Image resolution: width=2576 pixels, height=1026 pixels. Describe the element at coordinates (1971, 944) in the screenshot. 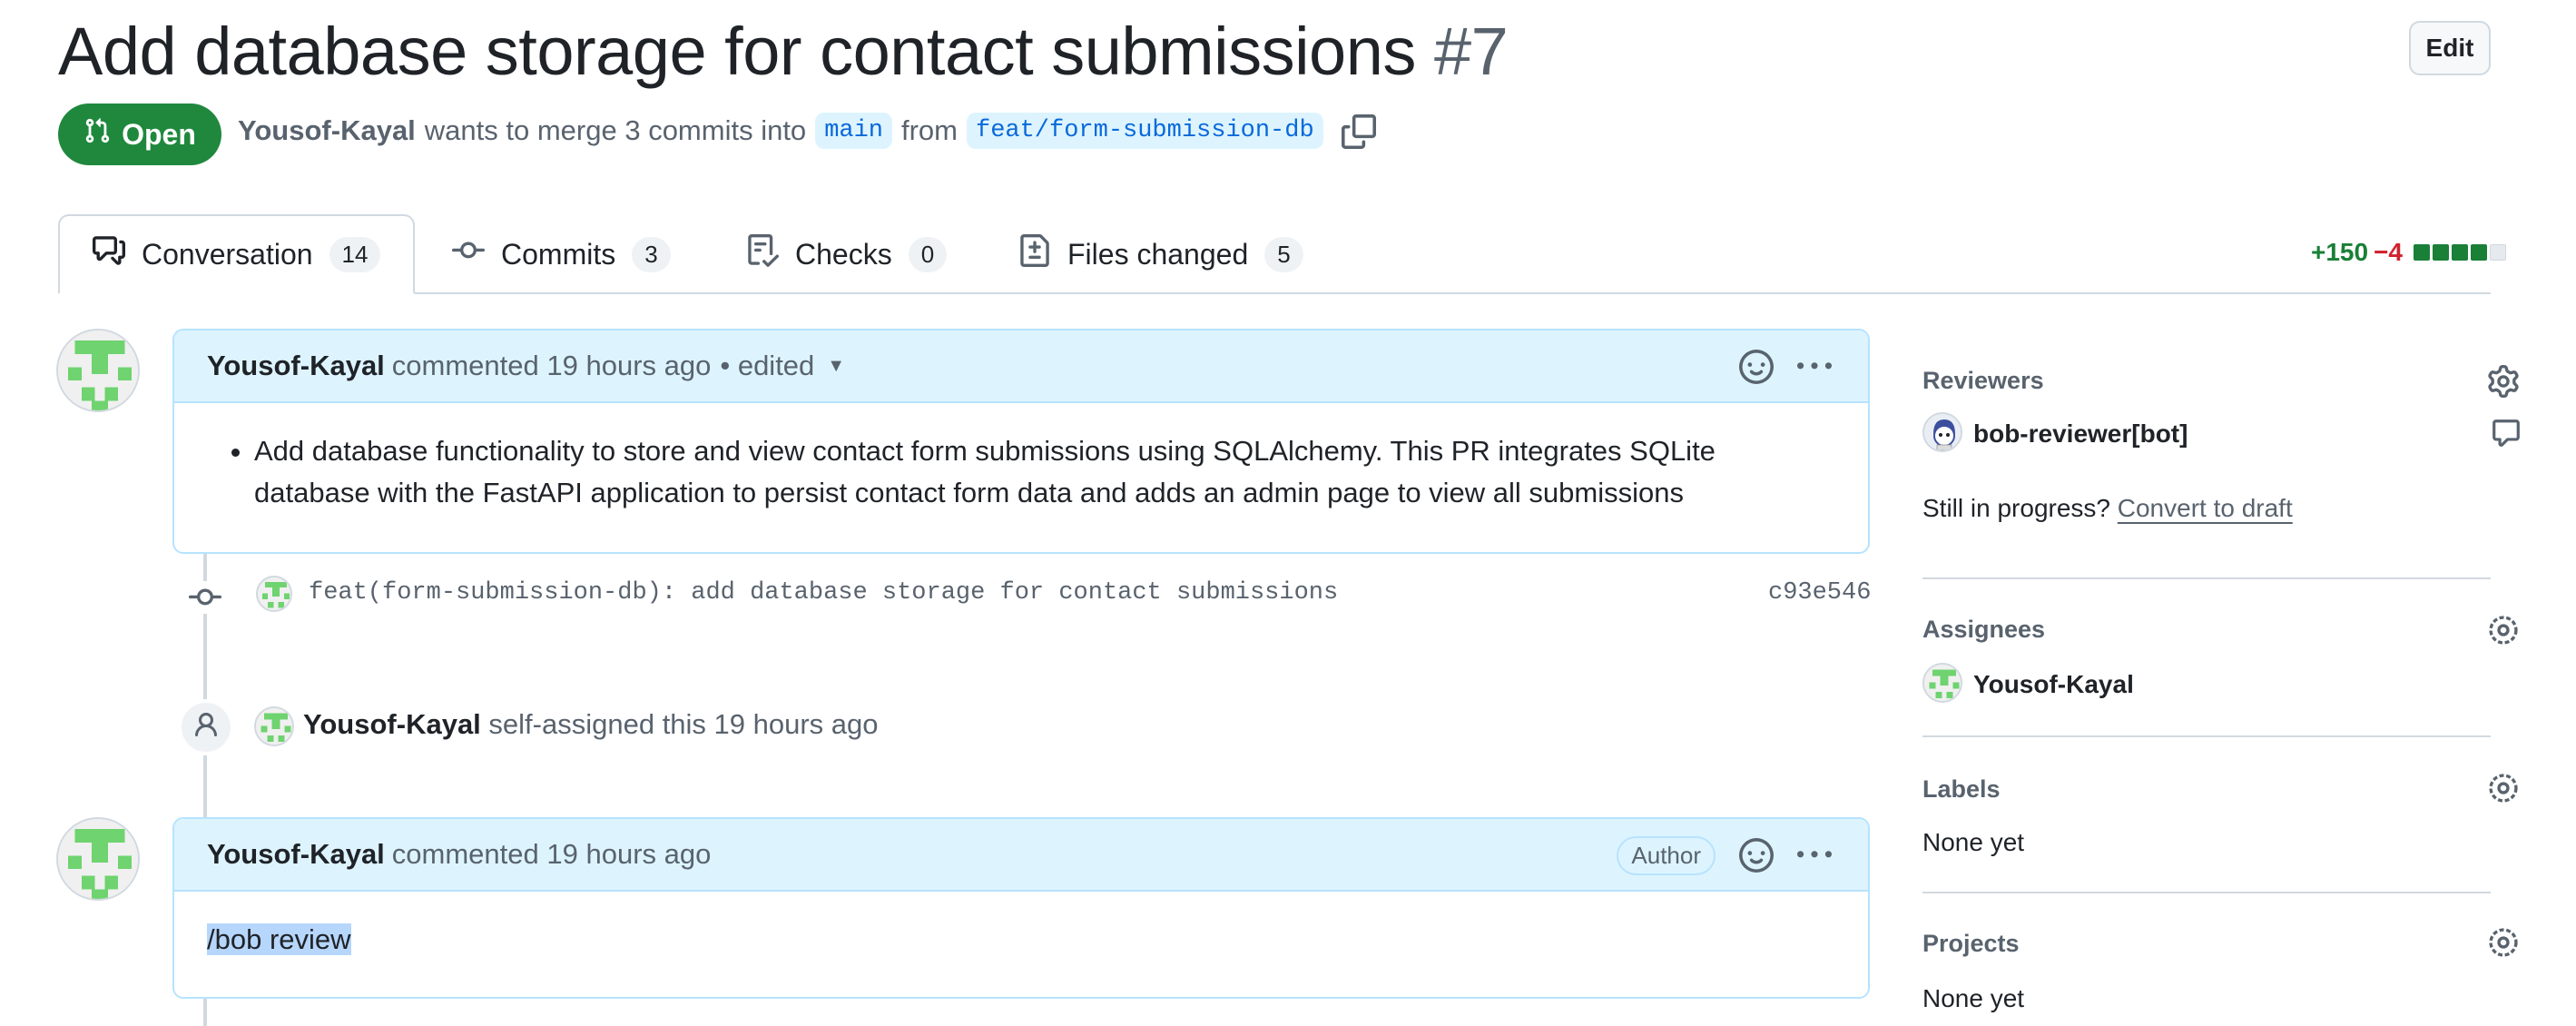

I see `projects-heading: Projects` at that location.